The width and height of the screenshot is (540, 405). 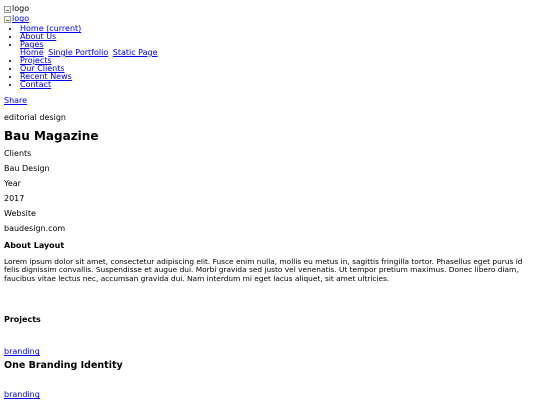 I want to click on nav-item-about: About Us, so click(x=278, y=37).